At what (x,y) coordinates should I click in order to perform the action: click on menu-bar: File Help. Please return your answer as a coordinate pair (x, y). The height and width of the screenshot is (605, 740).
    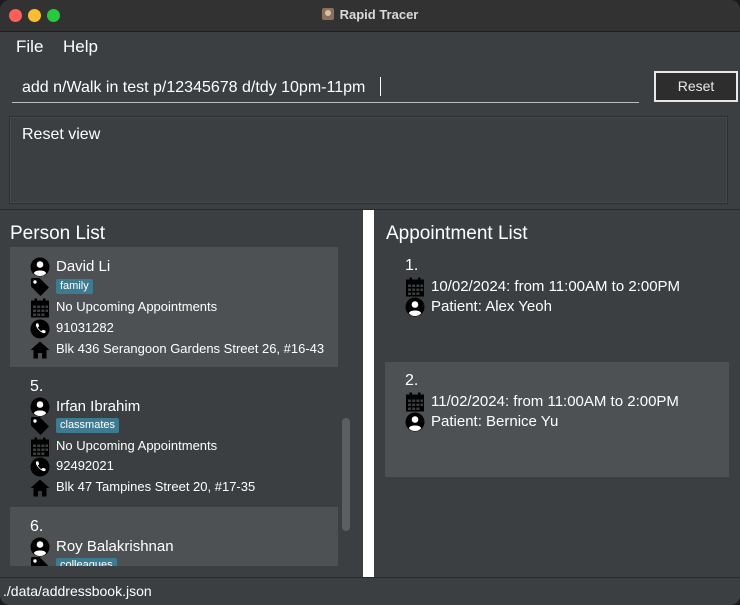
    Looking at the image, I should click on (370, 47).